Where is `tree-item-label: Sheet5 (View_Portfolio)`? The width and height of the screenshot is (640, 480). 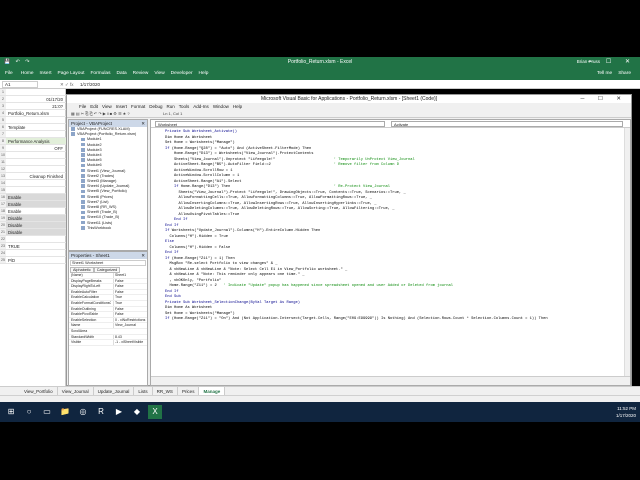 tree-item-label: Sheet5 (View_Portfolio) is located at coordinates (107, 191).